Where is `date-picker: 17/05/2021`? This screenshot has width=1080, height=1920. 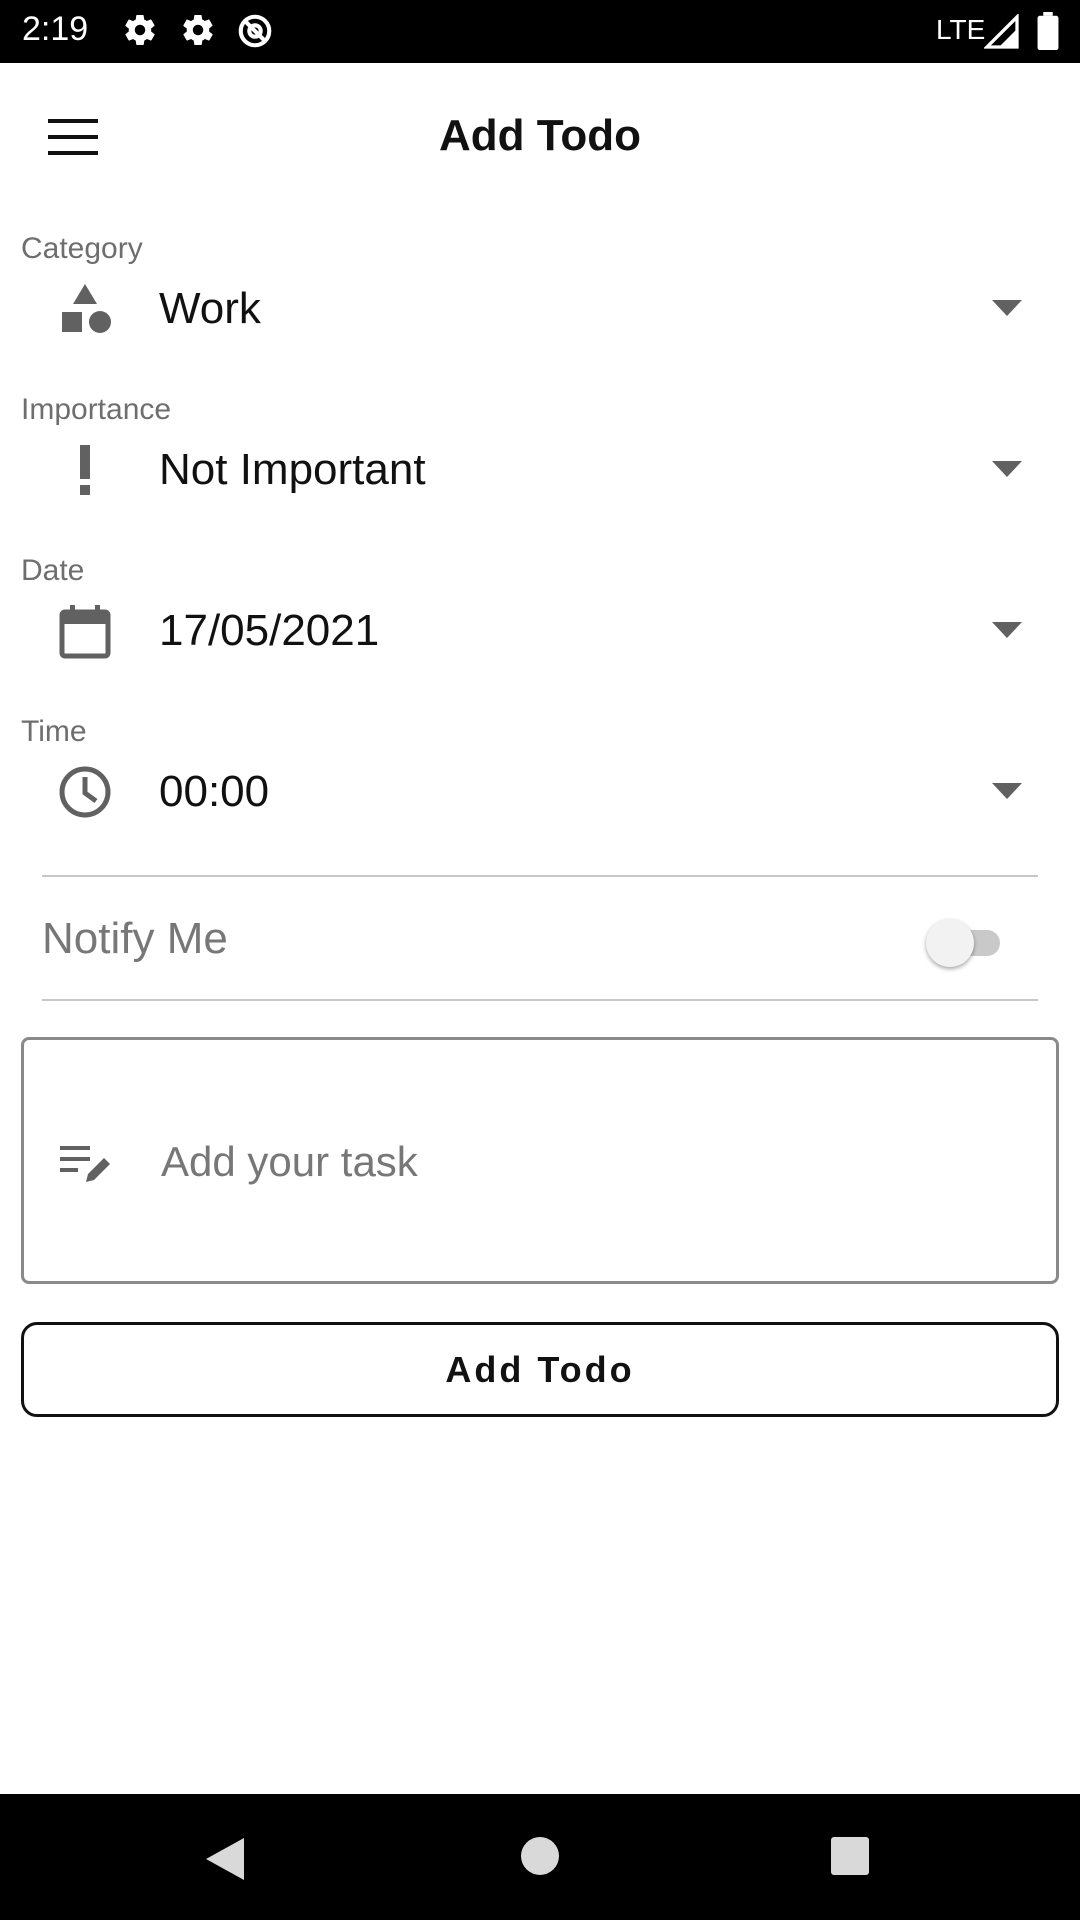 date-picker: 17/05/2021 is located at coordinates (540, 632).